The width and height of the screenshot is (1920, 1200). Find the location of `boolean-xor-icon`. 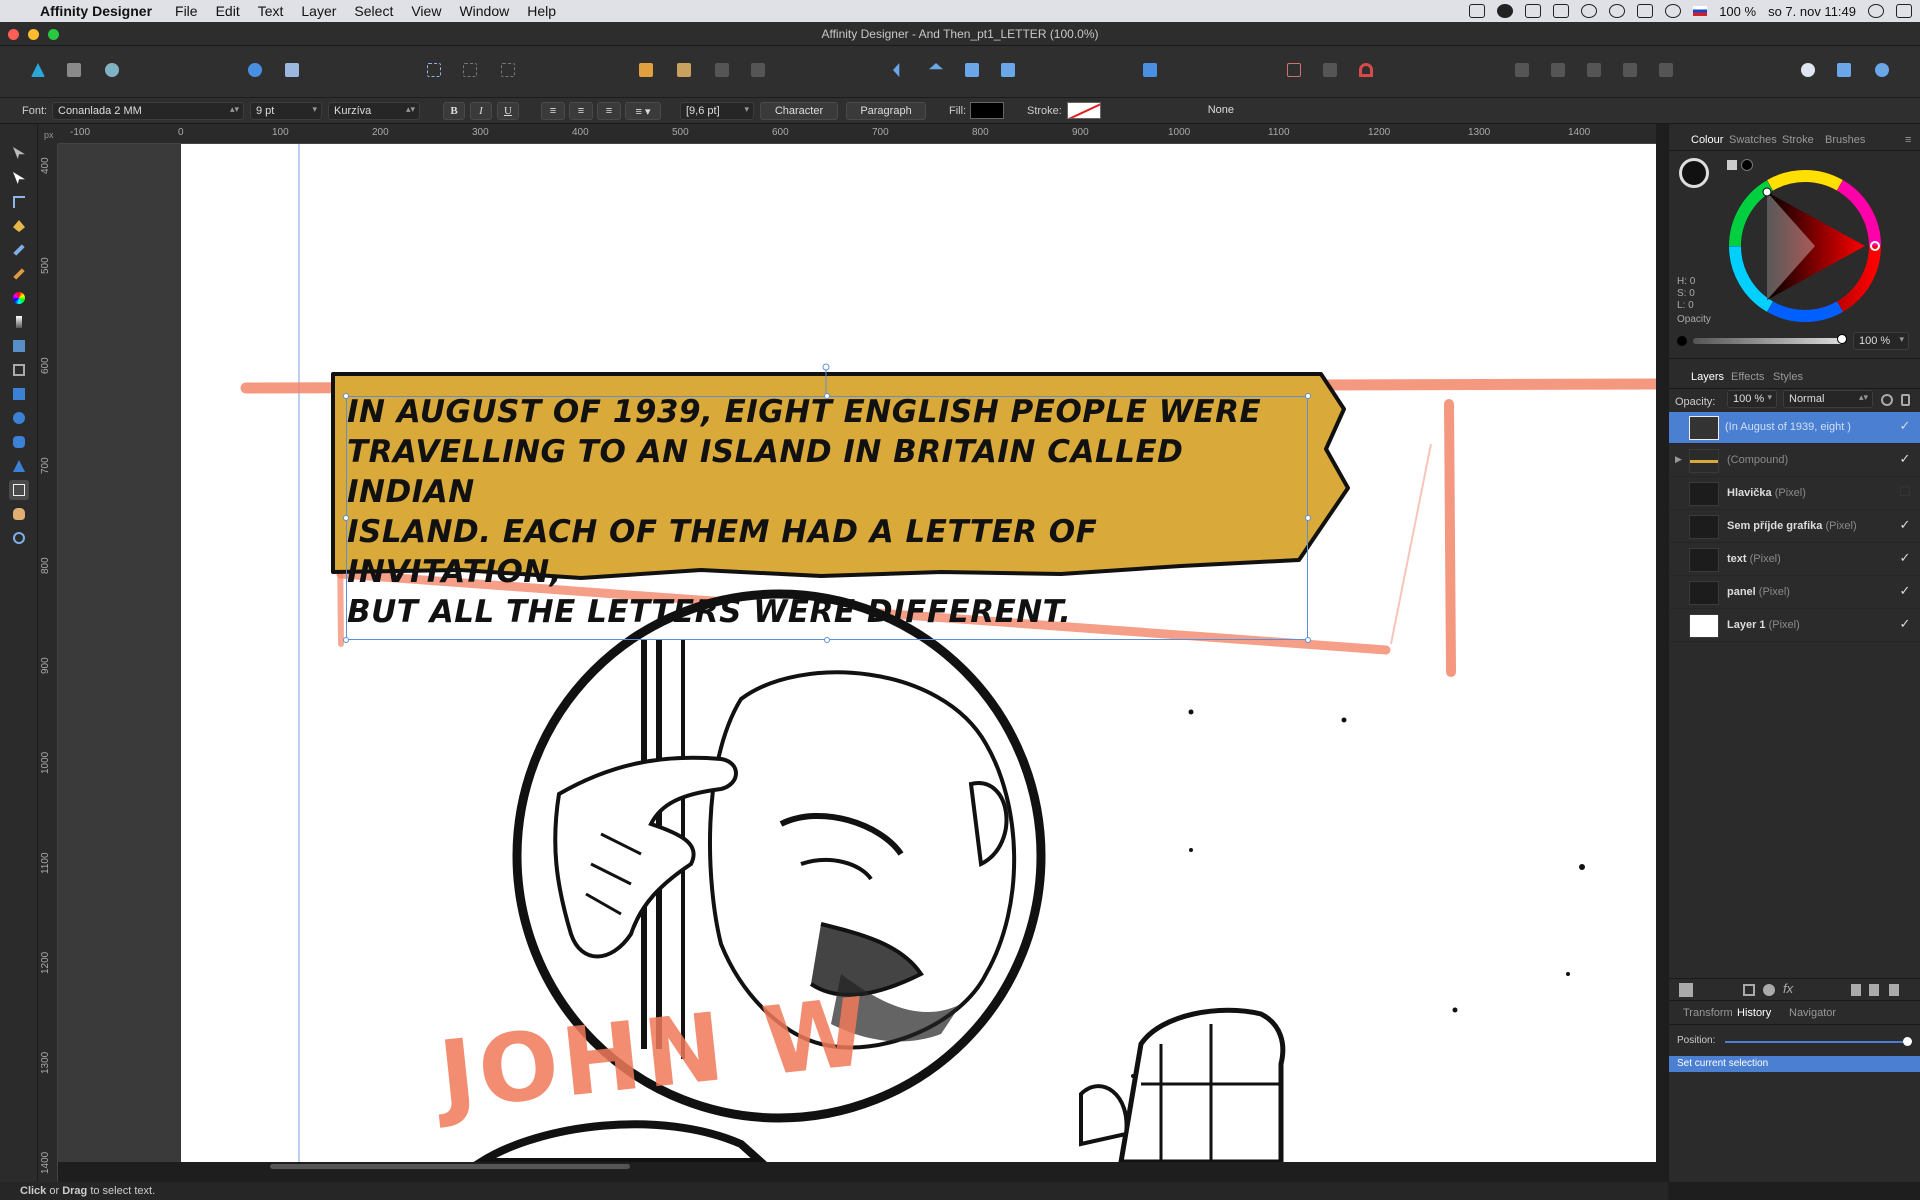

boolean-xor-icon is located at coordinates (1630, 70).